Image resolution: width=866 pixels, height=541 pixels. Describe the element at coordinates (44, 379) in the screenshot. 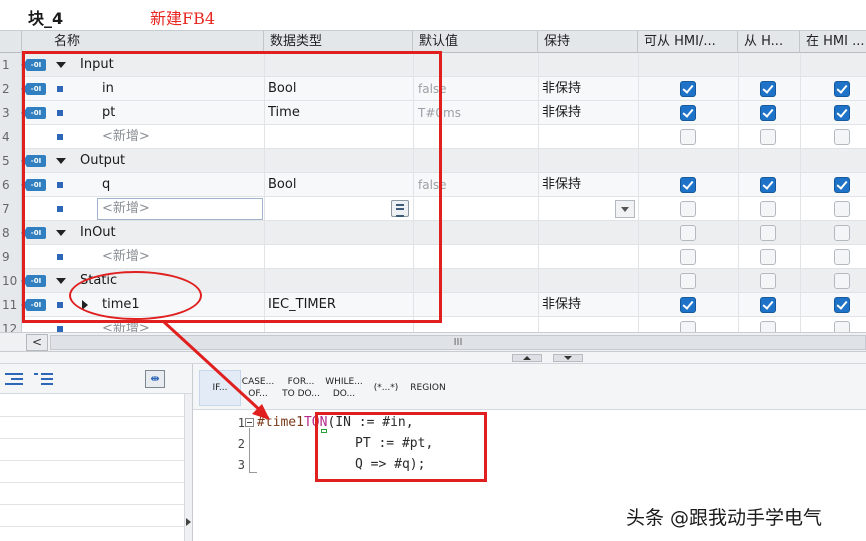

I see `indent-right-icon` at that location.